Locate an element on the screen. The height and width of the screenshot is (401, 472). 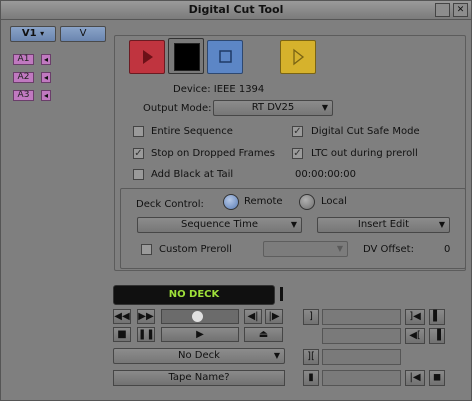
mark-in-icon: ][ is located at coordinates (311, 356).